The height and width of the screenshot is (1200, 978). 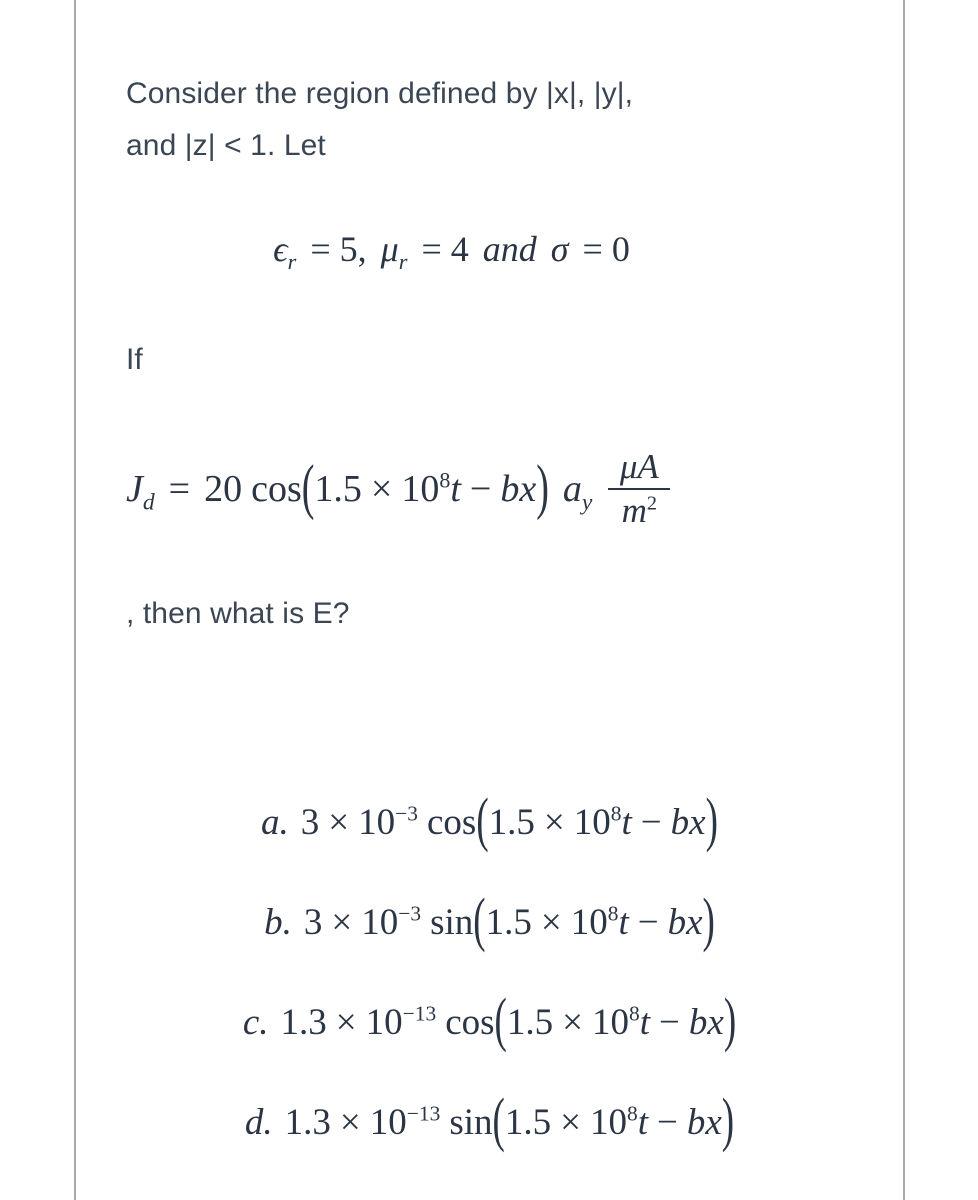 What do you see at coordinates (388, 1122) in the screenshot?
I see `option-d-base: 10` at bounding box center [388, 1122].